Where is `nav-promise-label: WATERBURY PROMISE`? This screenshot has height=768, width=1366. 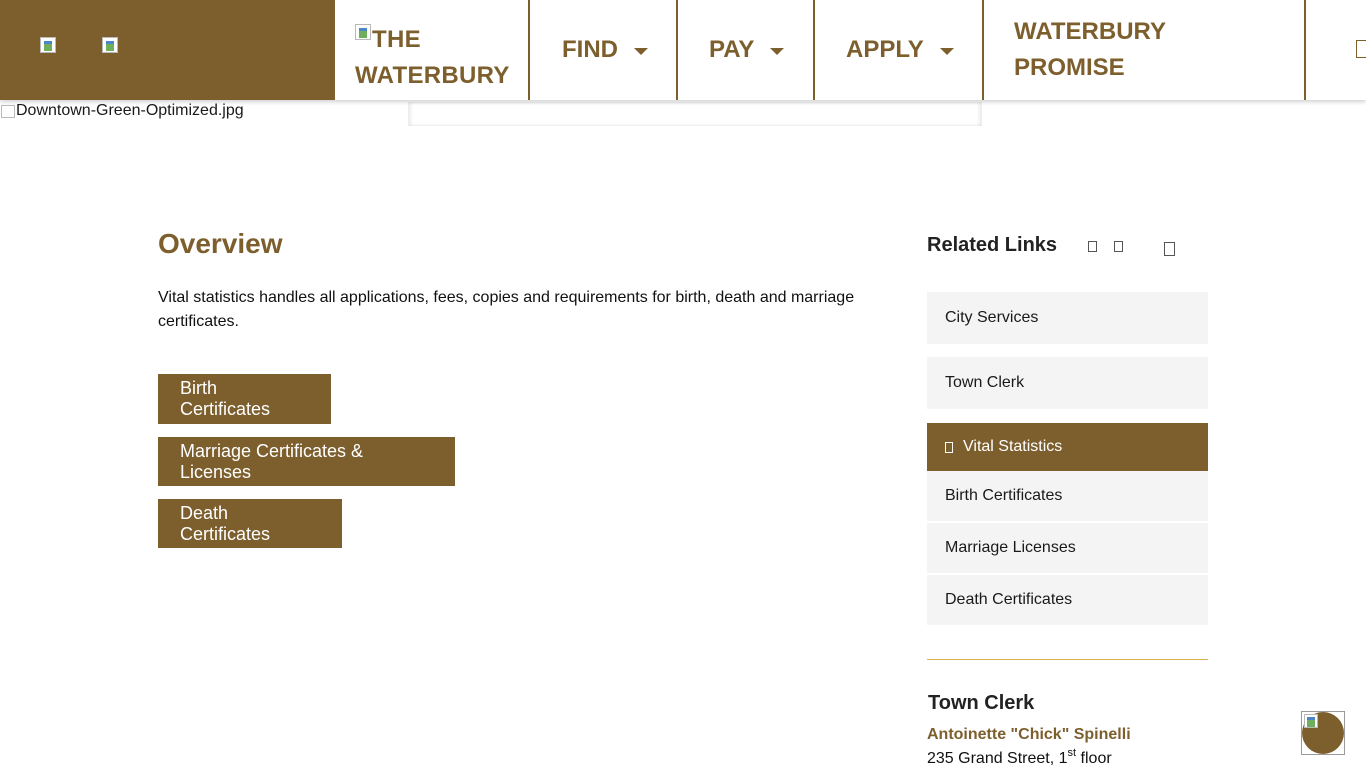
nav-promise-label: WATERBURY PROMISE is located at coordinates (1090, 49).